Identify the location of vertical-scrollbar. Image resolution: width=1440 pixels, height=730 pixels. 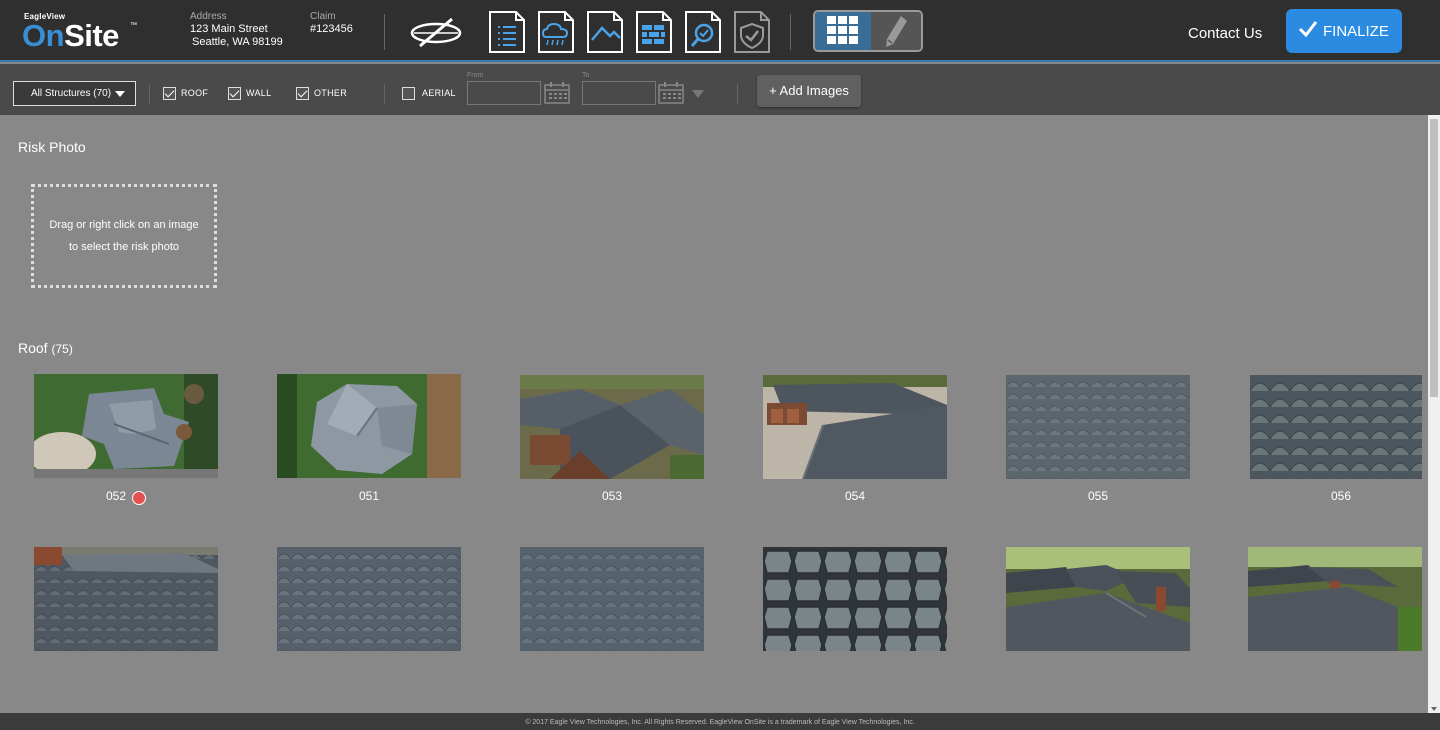
(1434, 414).